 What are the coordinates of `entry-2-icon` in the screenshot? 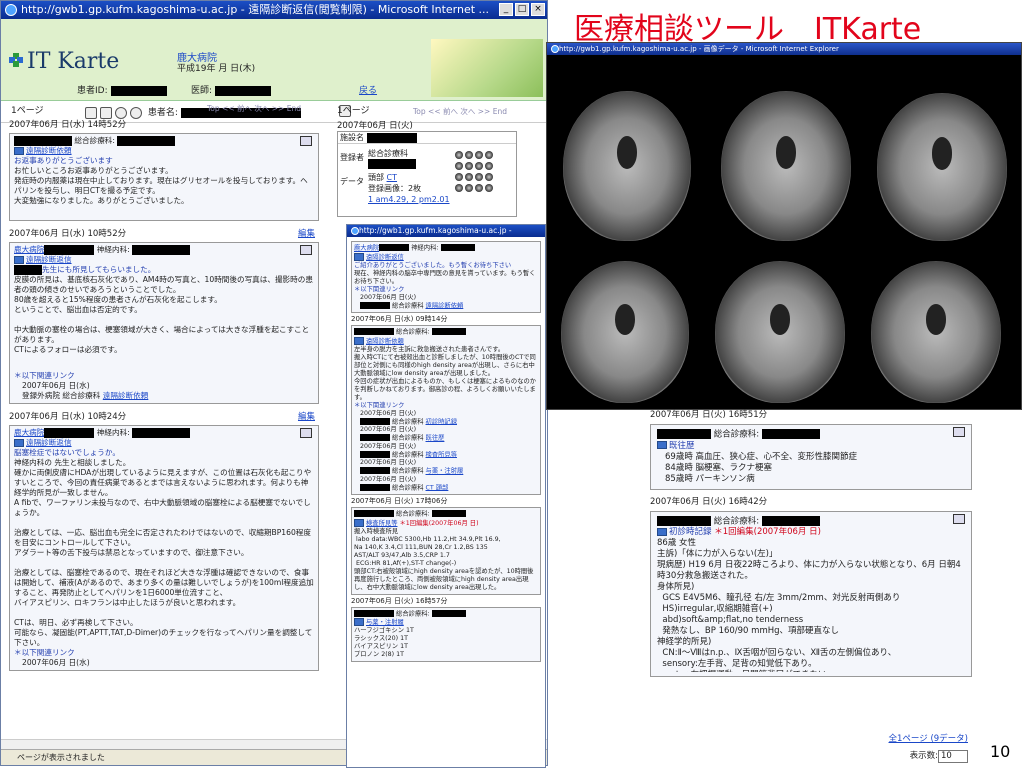 It's located at (306, 250).